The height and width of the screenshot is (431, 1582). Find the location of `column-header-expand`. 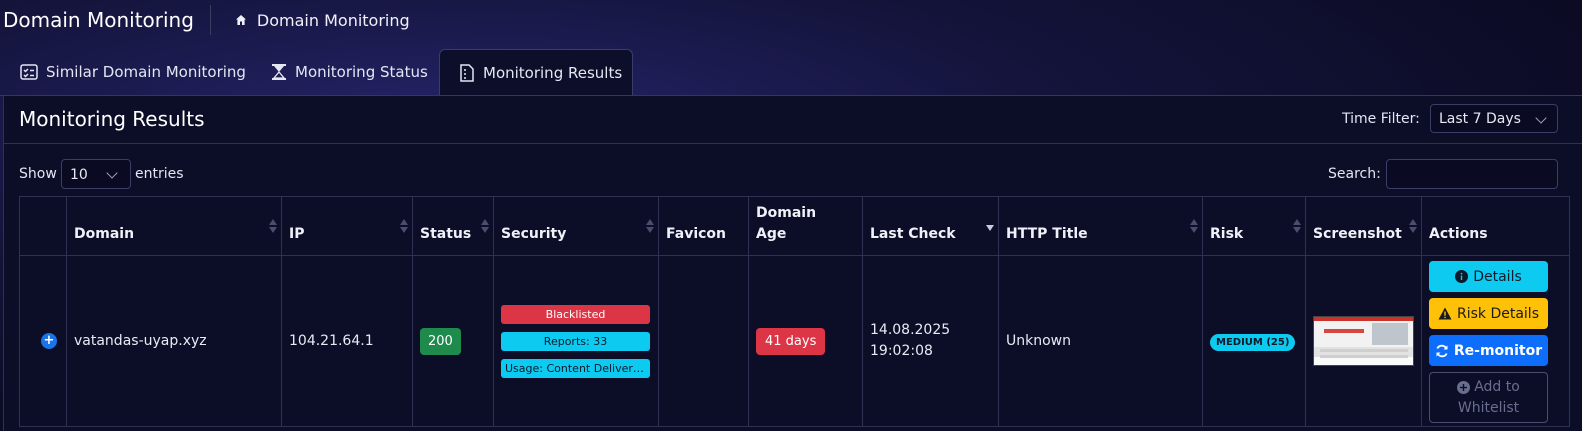

column-header-expand is located at coordinates (43, 226).